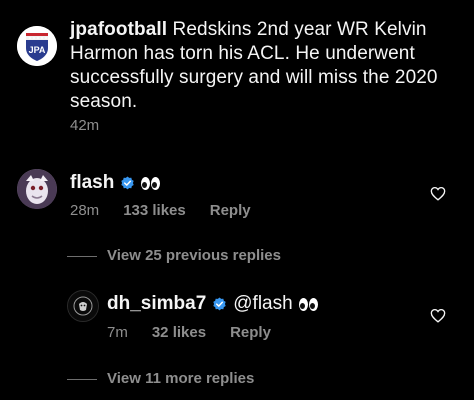 The width and height of the screenshot is (474, 400). What do you see at coordinates (180, 378) in the screenshot?
I see `view-more-replies-link: View 11 more replies` at bounding box center [180, 378].